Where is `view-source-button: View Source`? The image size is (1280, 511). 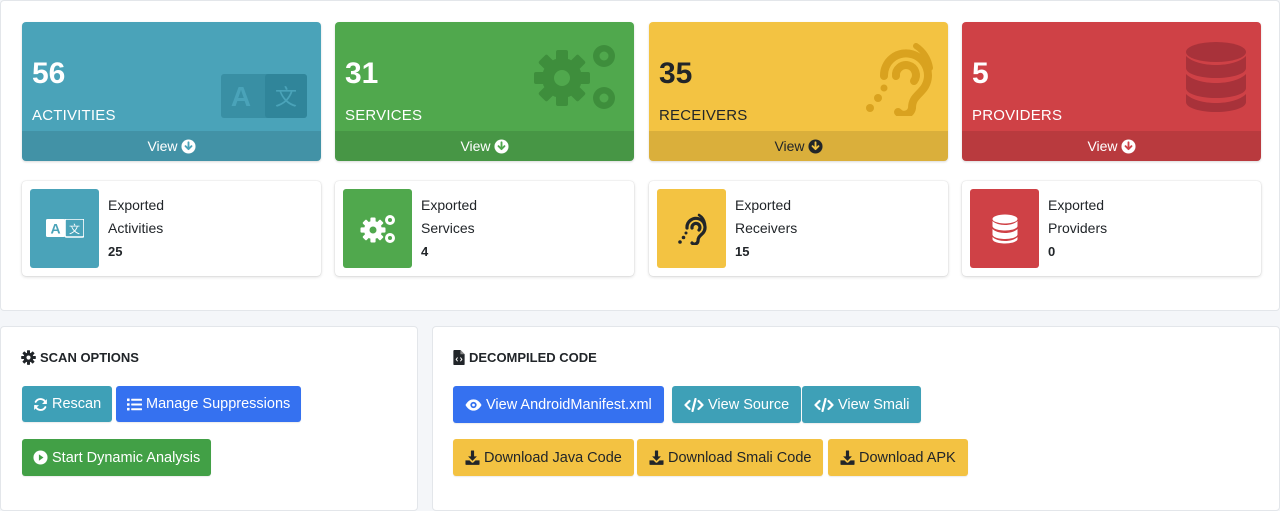
view-source-button: View Source is located at coordinates (737, 404).